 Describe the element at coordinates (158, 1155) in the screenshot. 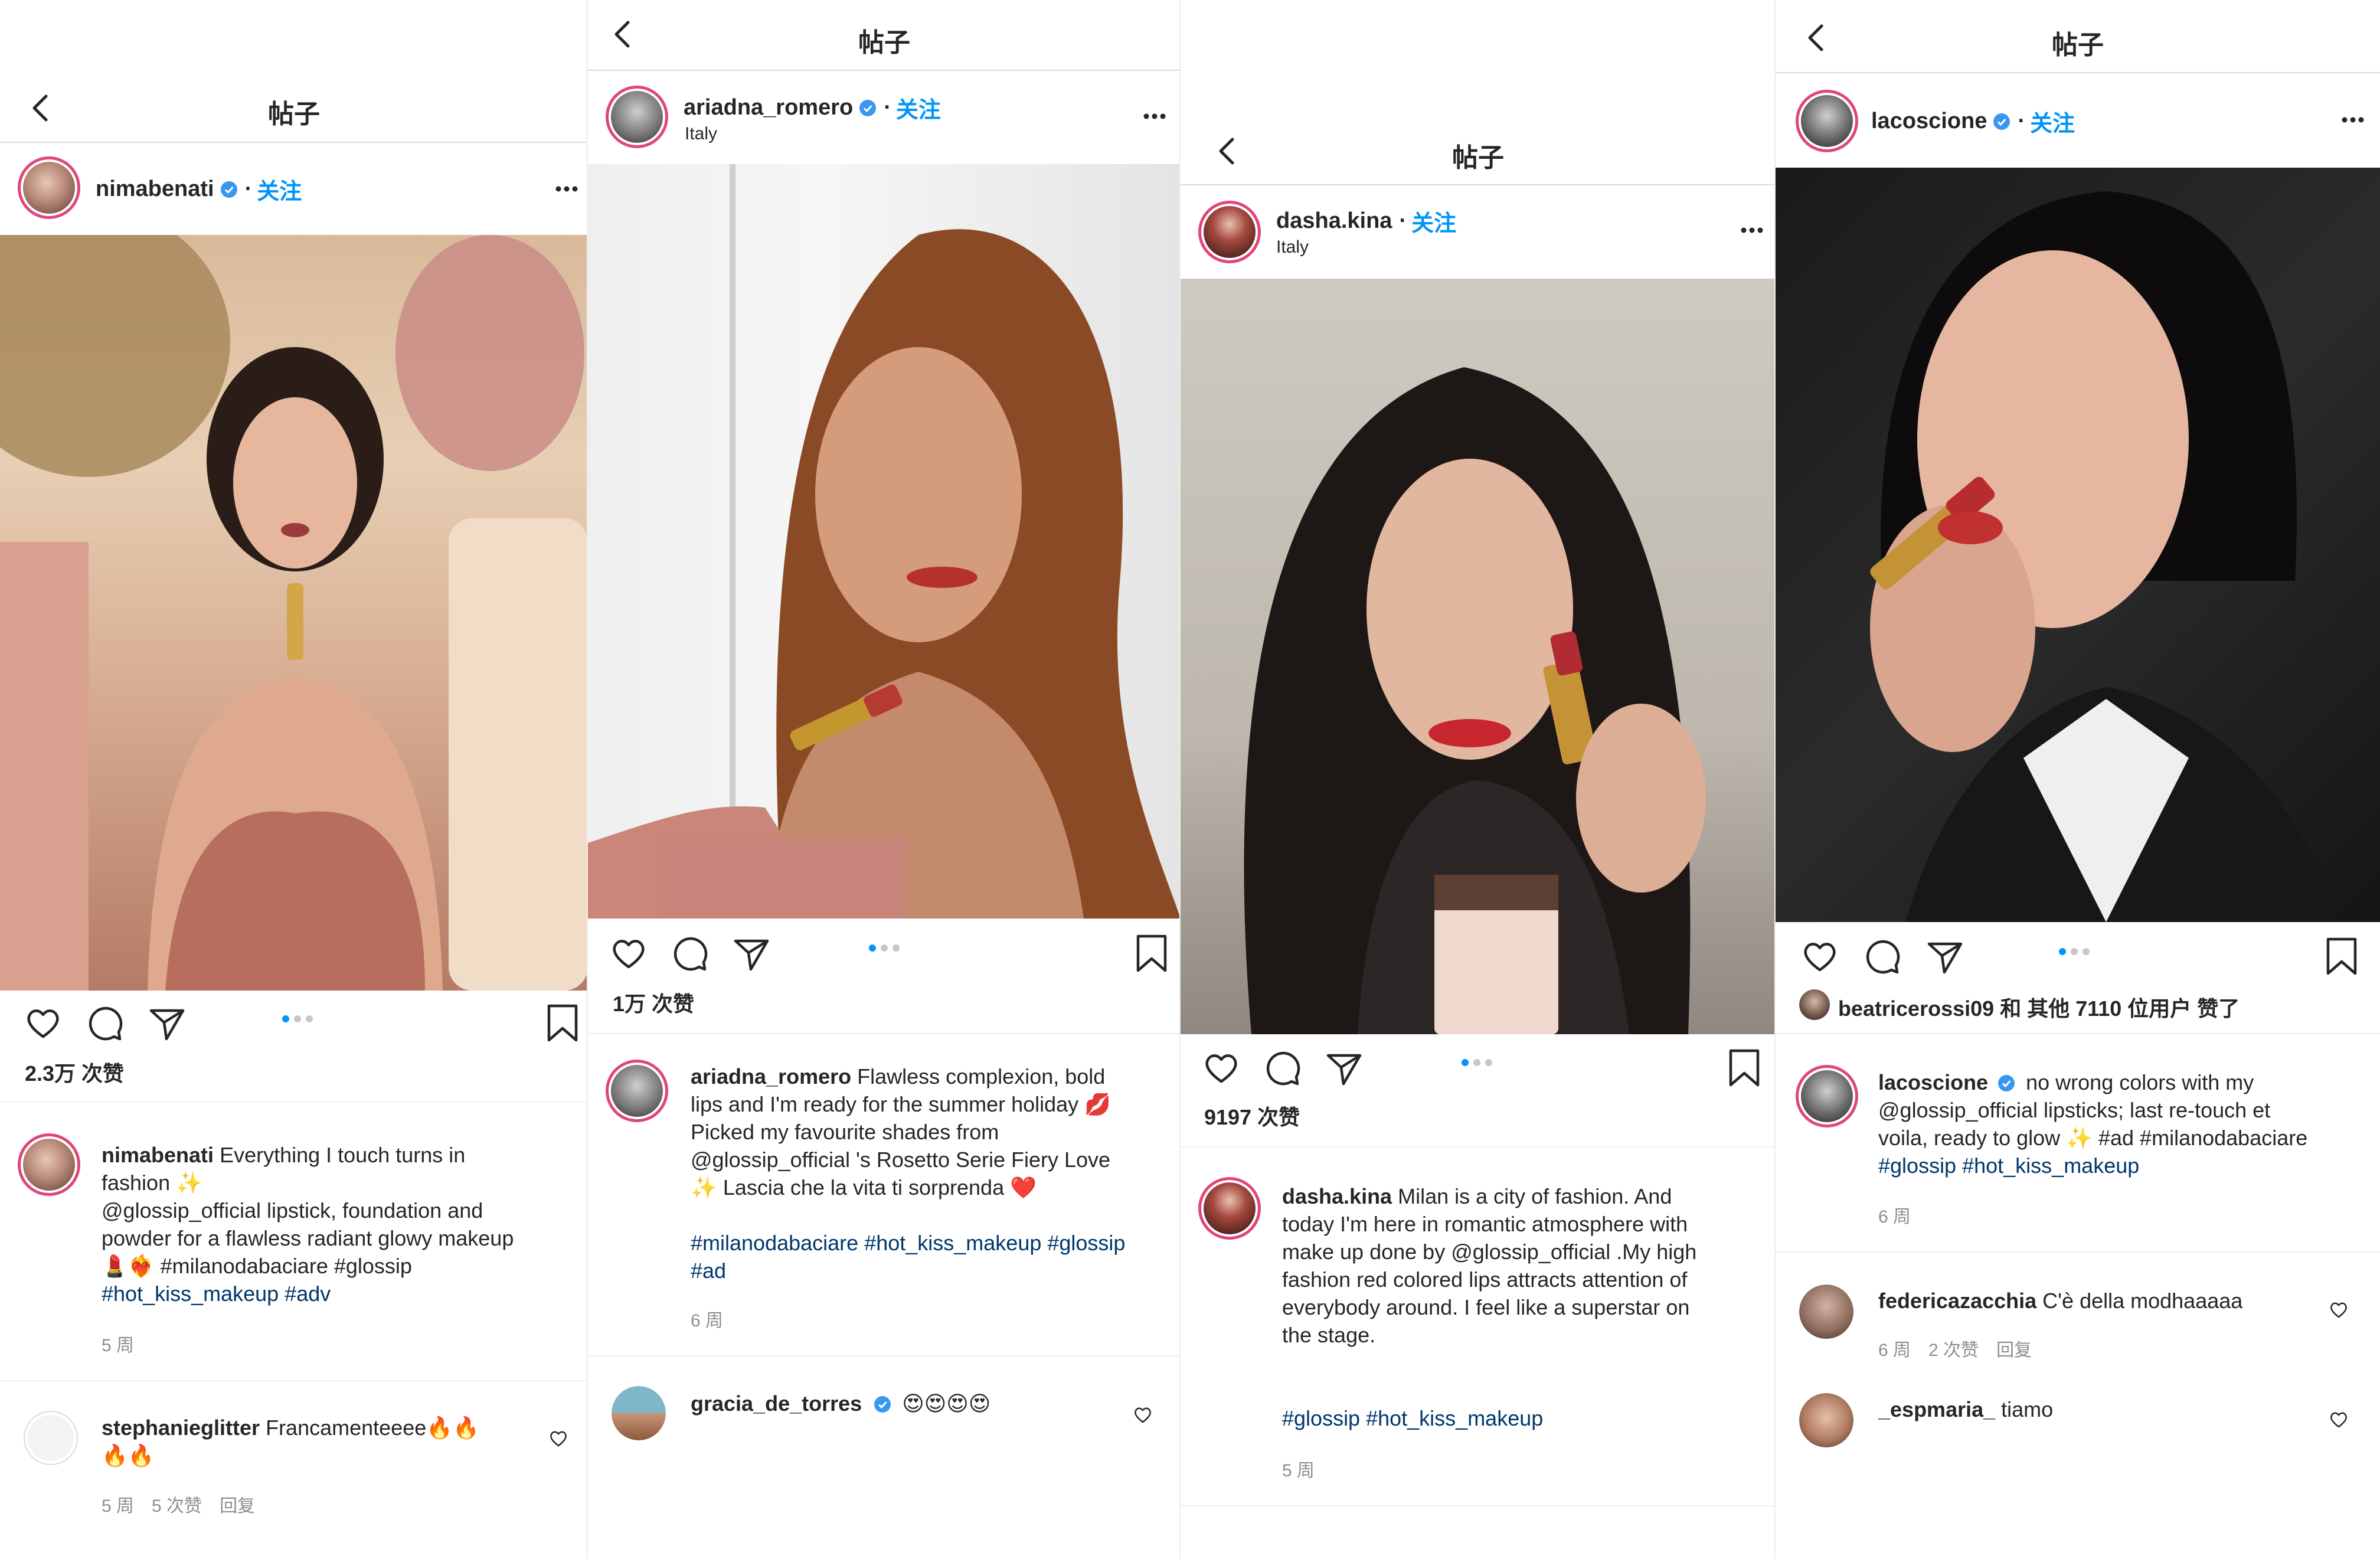

I see `caption-username: nimabenati` at that location.